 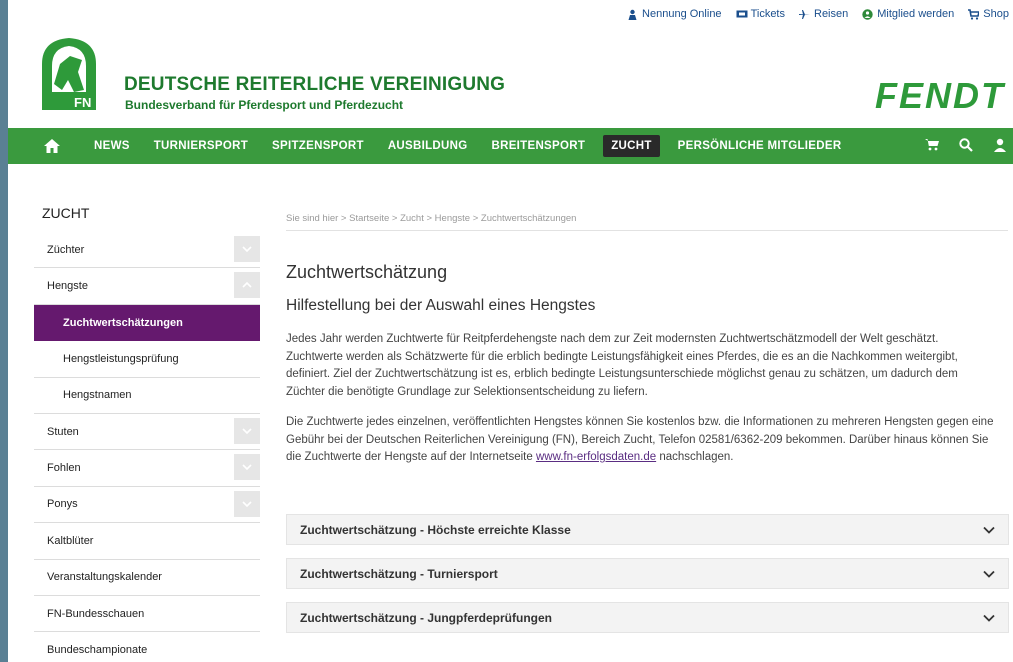 What do you see at coordinates (147, 468) in the screenshot?
I see `sidebar-item-fohlen: Fohlen` at bounding box center [147, 468].